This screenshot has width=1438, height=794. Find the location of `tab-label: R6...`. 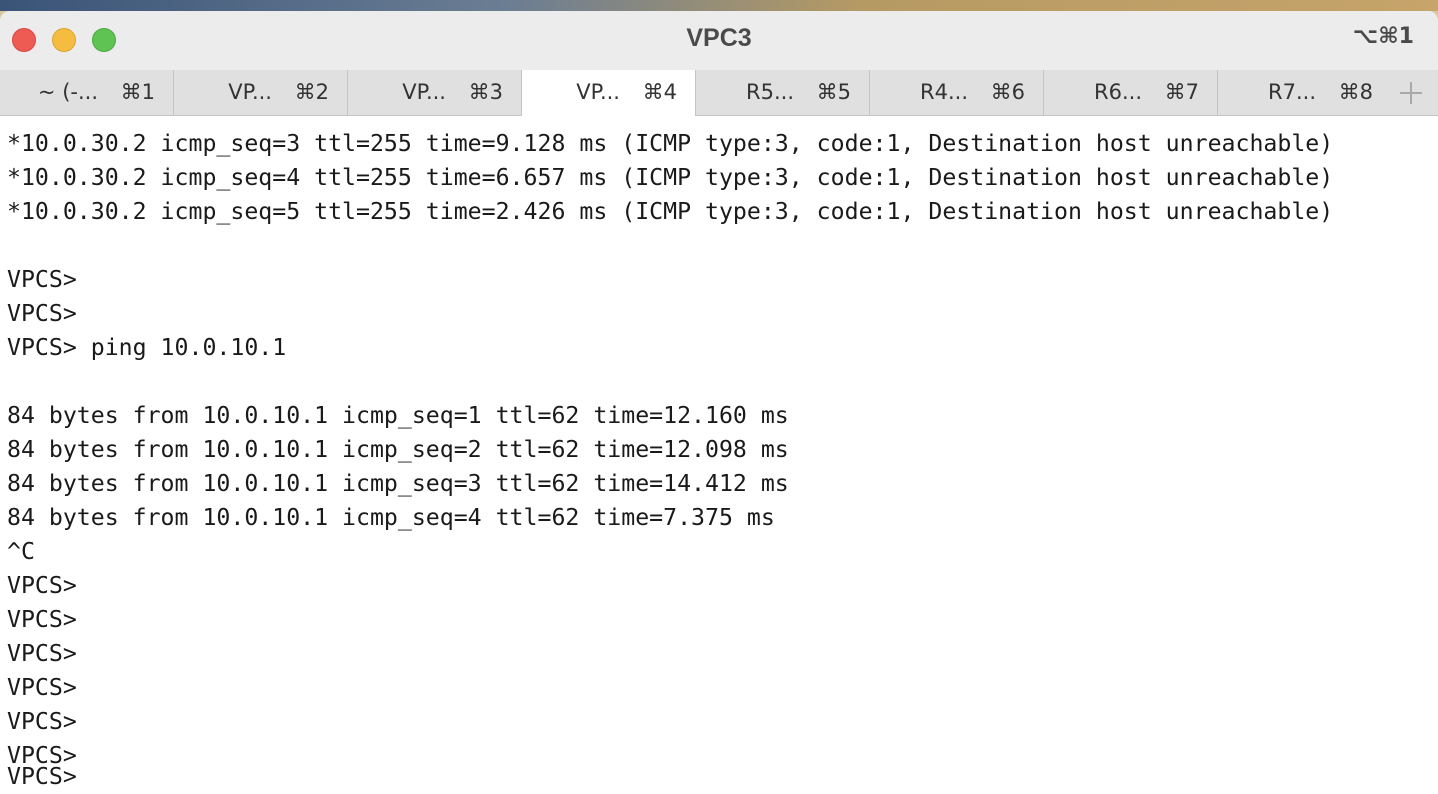

tab-label: R6... is located at coordinates (1118, 92).